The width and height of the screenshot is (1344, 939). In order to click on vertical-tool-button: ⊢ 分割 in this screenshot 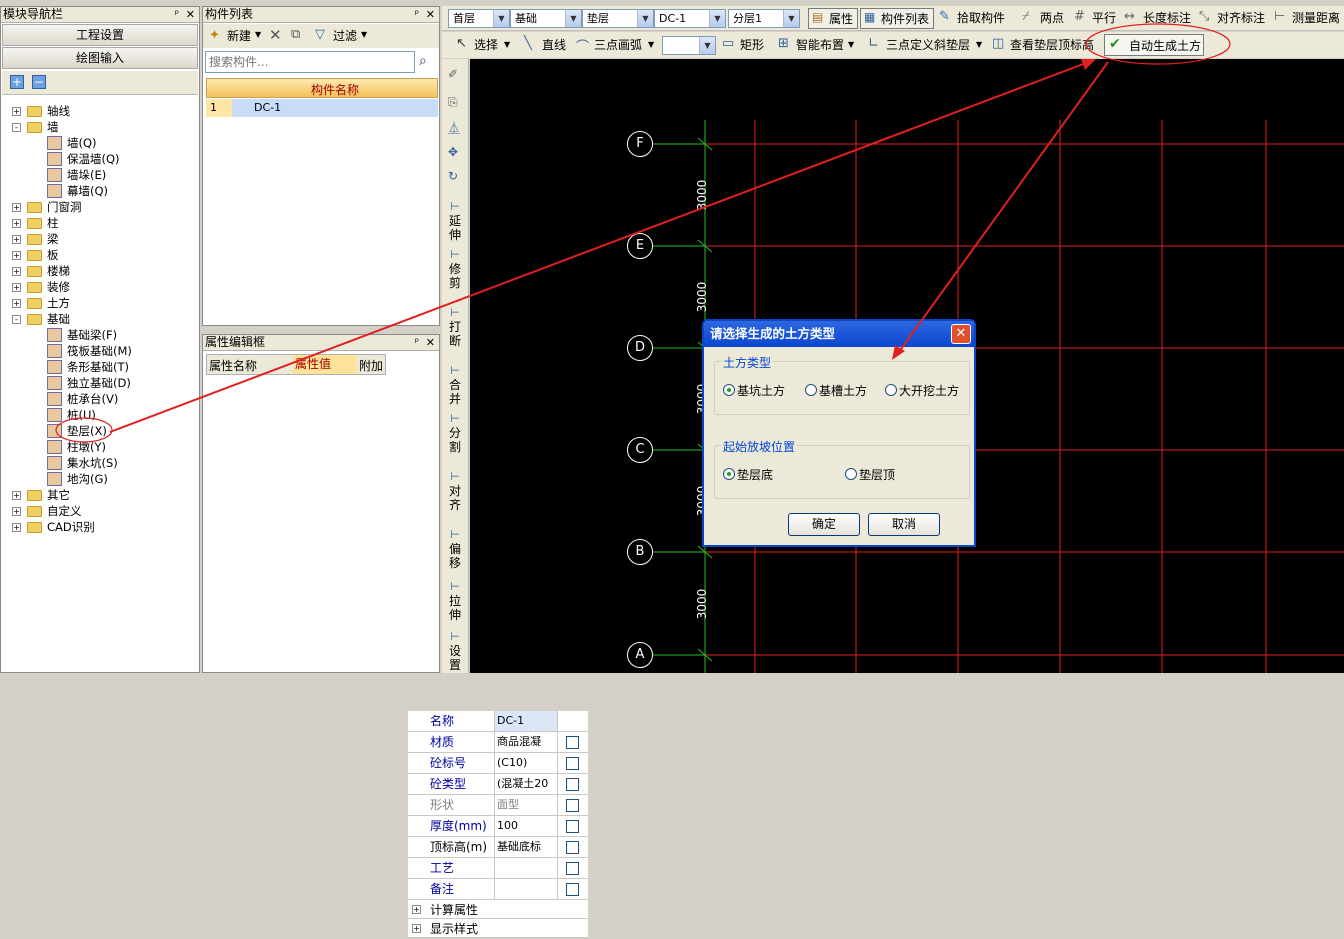, I will do `click(455, 433)`.